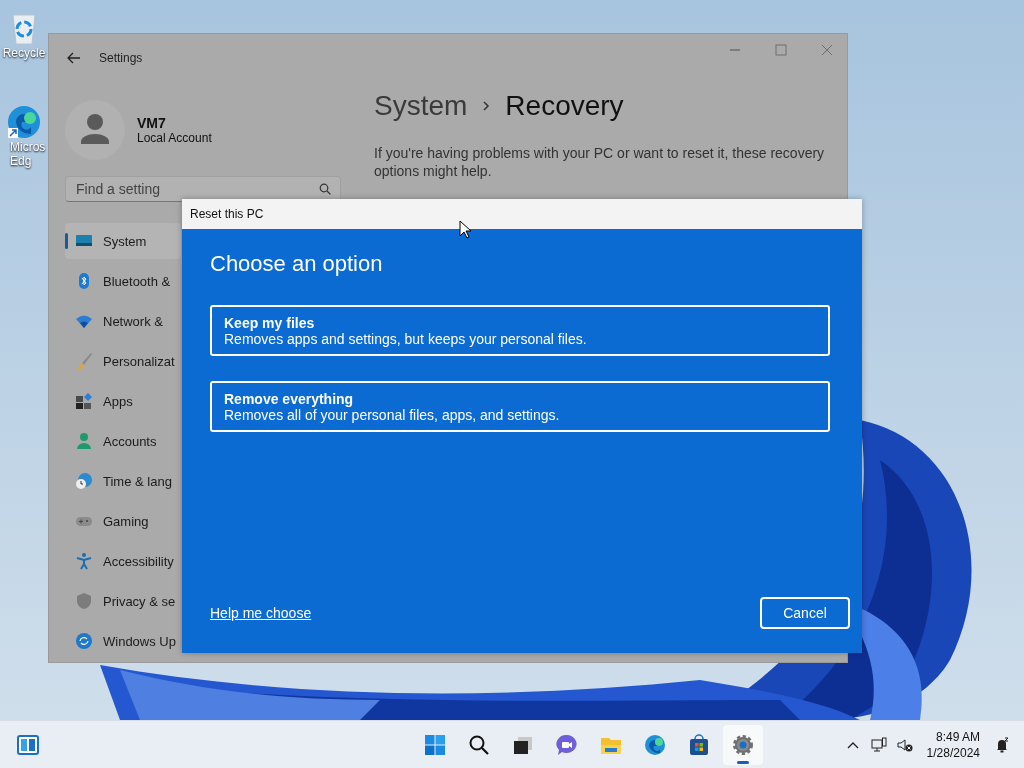 The height and width of the screenshot is (768, 1024). Describe the element at coordinates (84, 361) in the screenshot. I see `brush-icon` at that location.